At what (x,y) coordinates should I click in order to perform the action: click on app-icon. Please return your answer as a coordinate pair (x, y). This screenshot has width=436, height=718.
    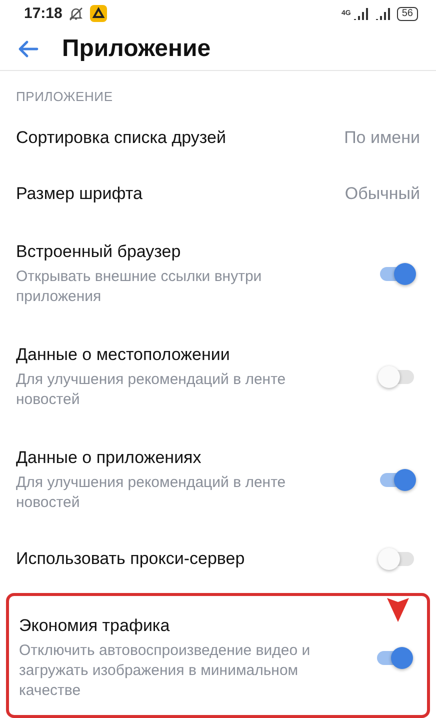
    Looking at the image, I should click on (99, 13).